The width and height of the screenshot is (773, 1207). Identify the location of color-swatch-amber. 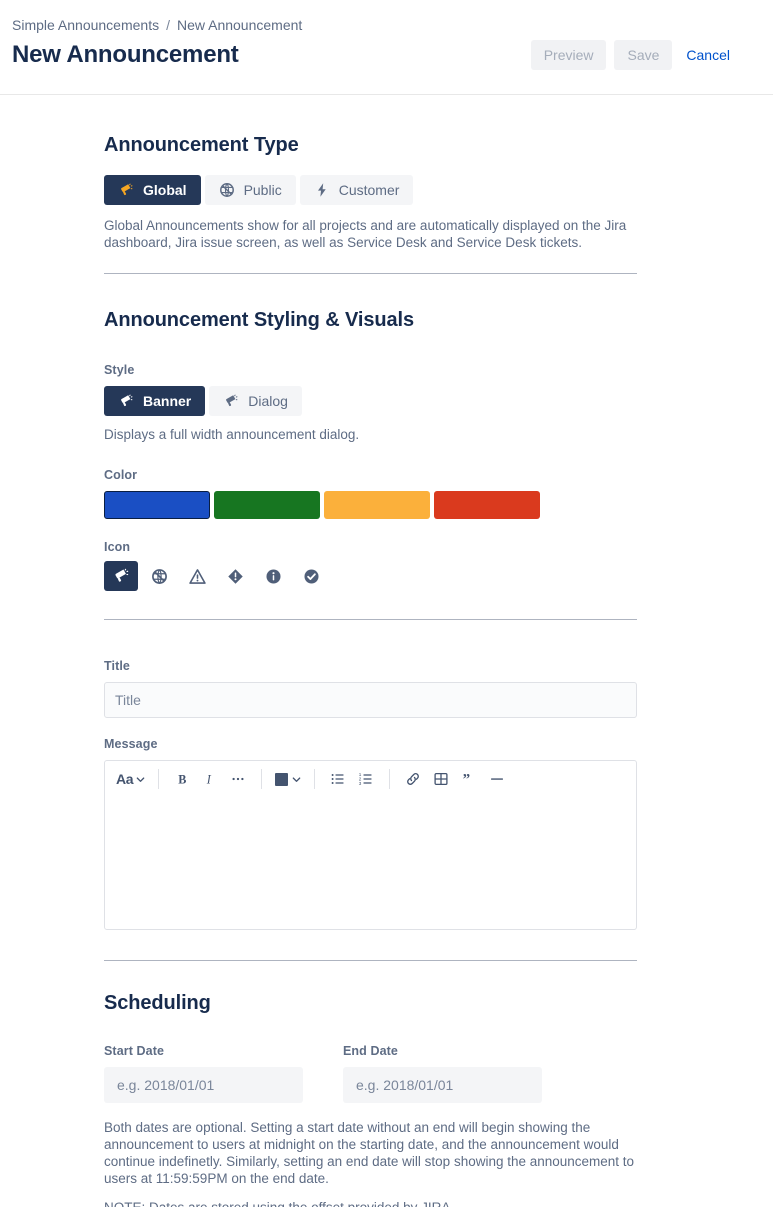
(377, 505).